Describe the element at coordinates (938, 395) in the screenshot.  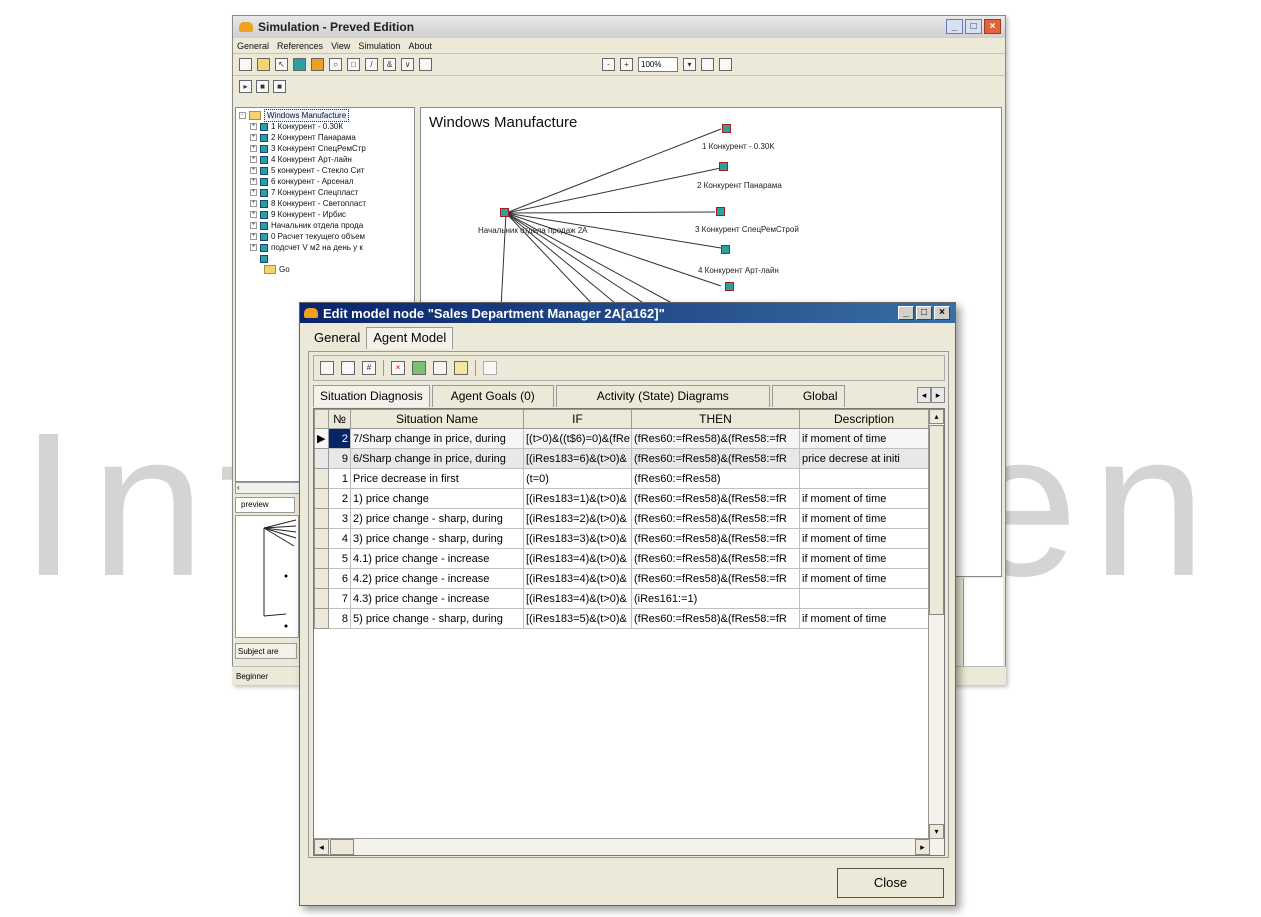
I see `tab-scroll-right-icon: ▸` at that location.